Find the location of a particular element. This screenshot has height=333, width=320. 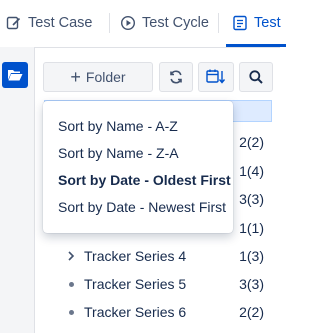

add-folder-button: + Folder is located at coordinates (98, 77).